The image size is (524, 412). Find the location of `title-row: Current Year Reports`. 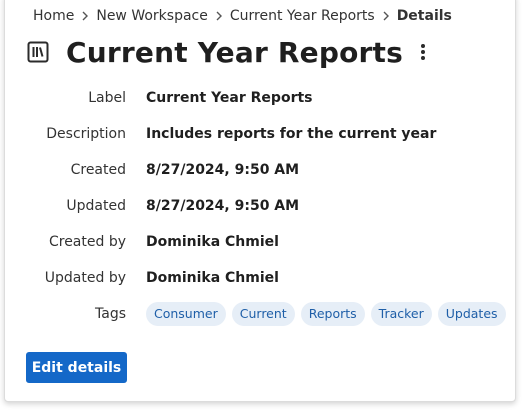

title-row: Current Year Reports is located at coordinates (229, 52).